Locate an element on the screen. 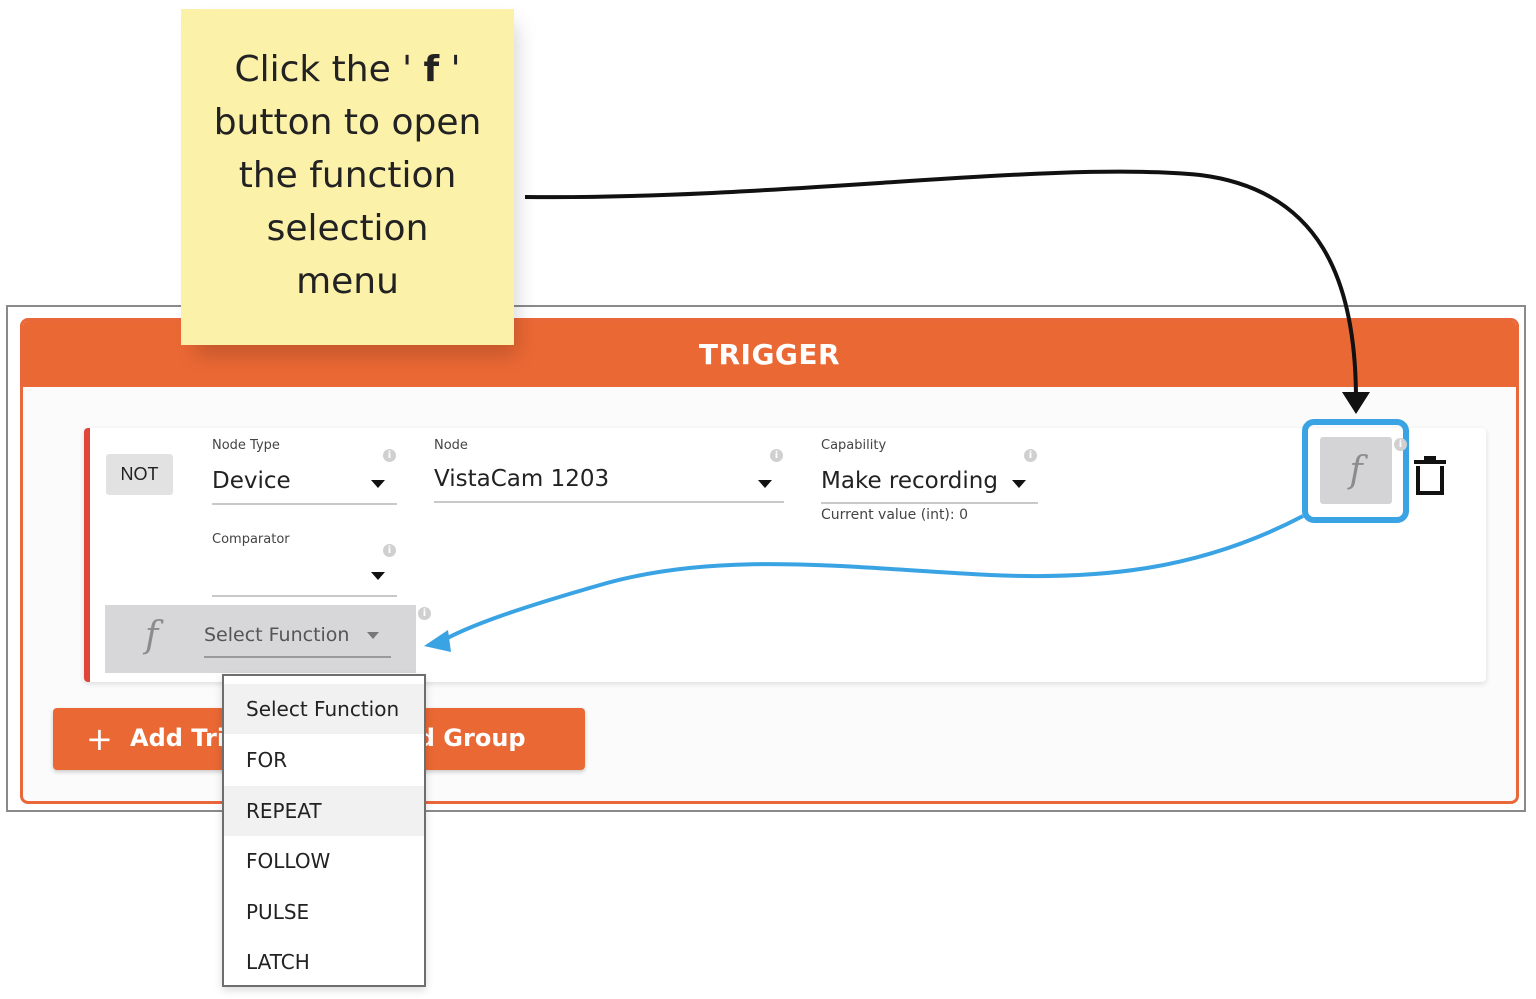  blue-annotation-arrow is located at coordinates (871, 579).